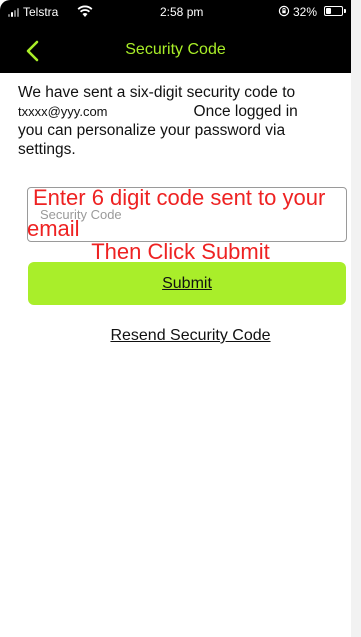  What do you see at coordinates (245, 111) in the screenshot?
I see `message-line-2-suffix: Once logged in` at bounding box center [245, 111].